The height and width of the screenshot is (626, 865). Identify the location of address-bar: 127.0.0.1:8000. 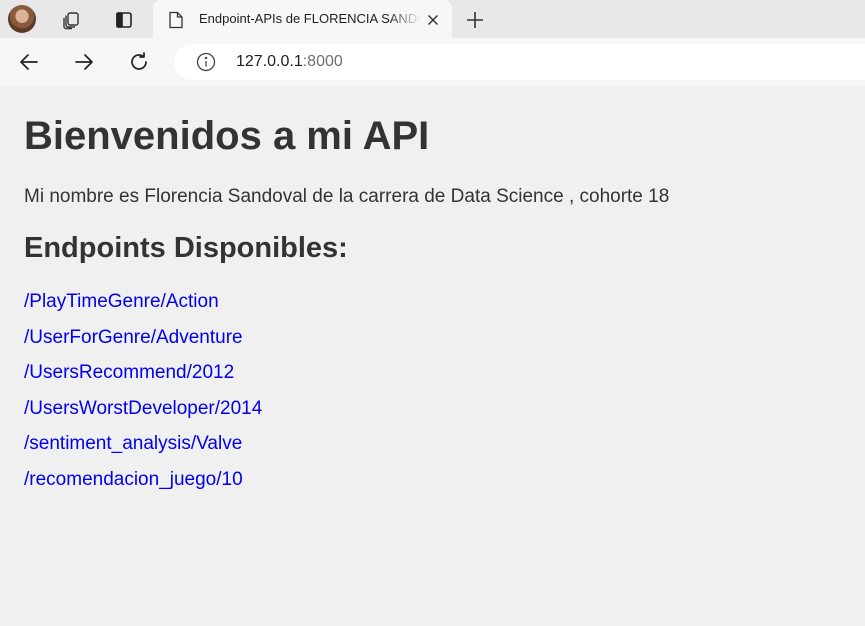
(519, 62).